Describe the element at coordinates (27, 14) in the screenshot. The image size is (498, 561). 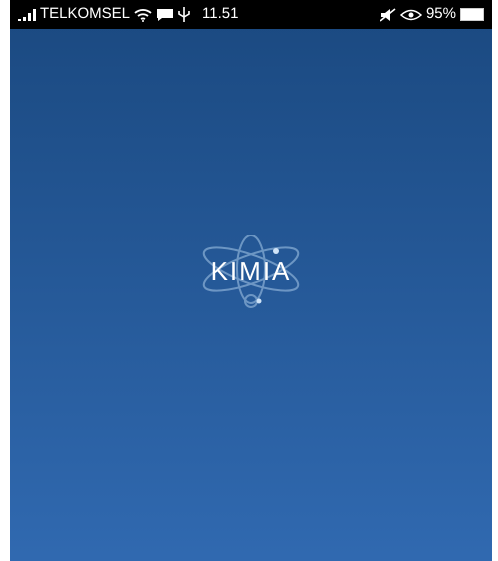
I see `signal-icon` at that location.